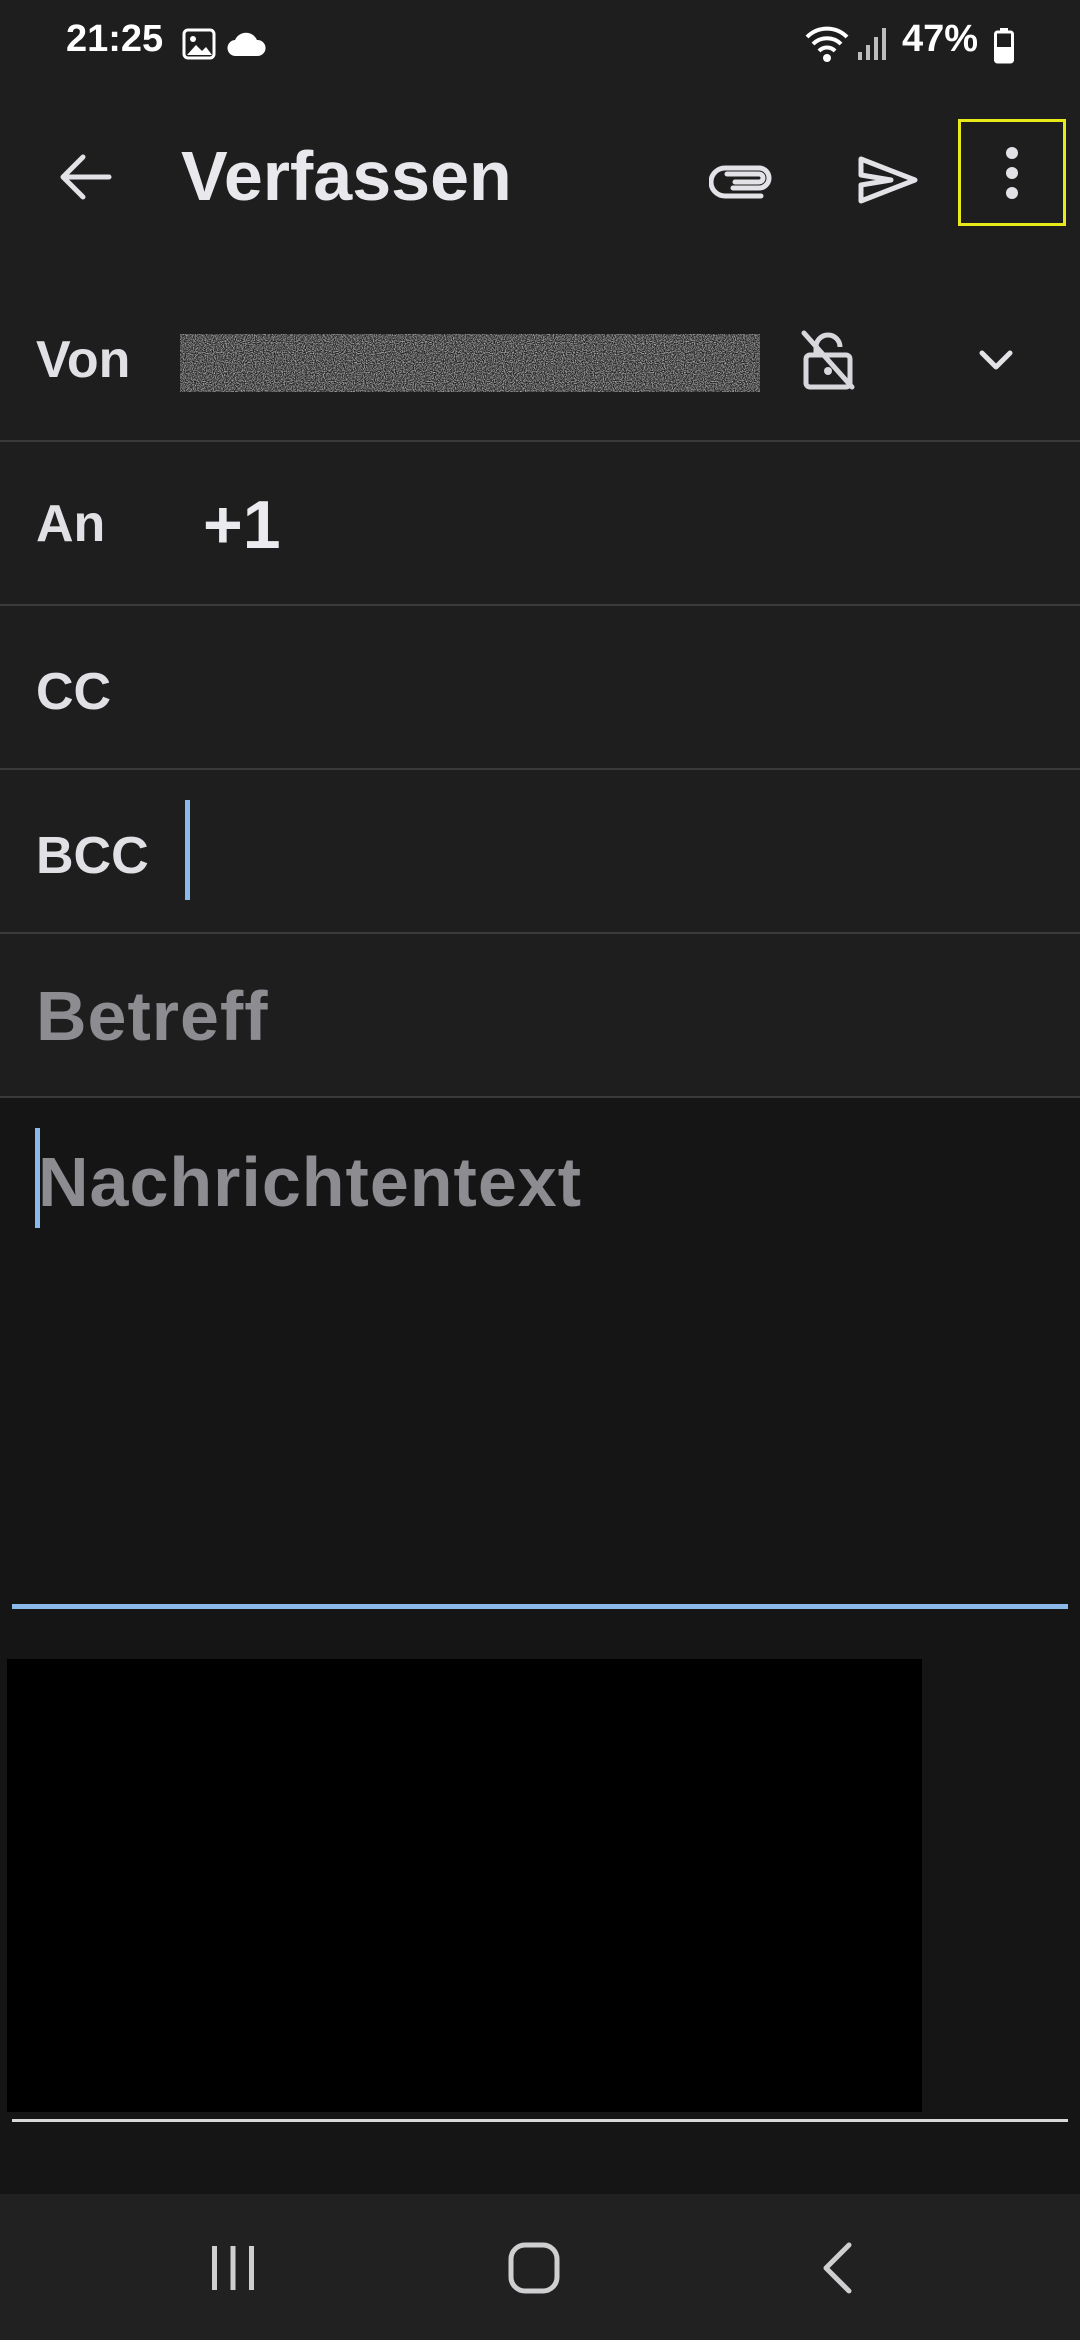 This screenshot has width=1080, height=2340. Describe the element at coordinates (242, 525) in the screenshot. I see `recipient-count-chip: +1` at that location.